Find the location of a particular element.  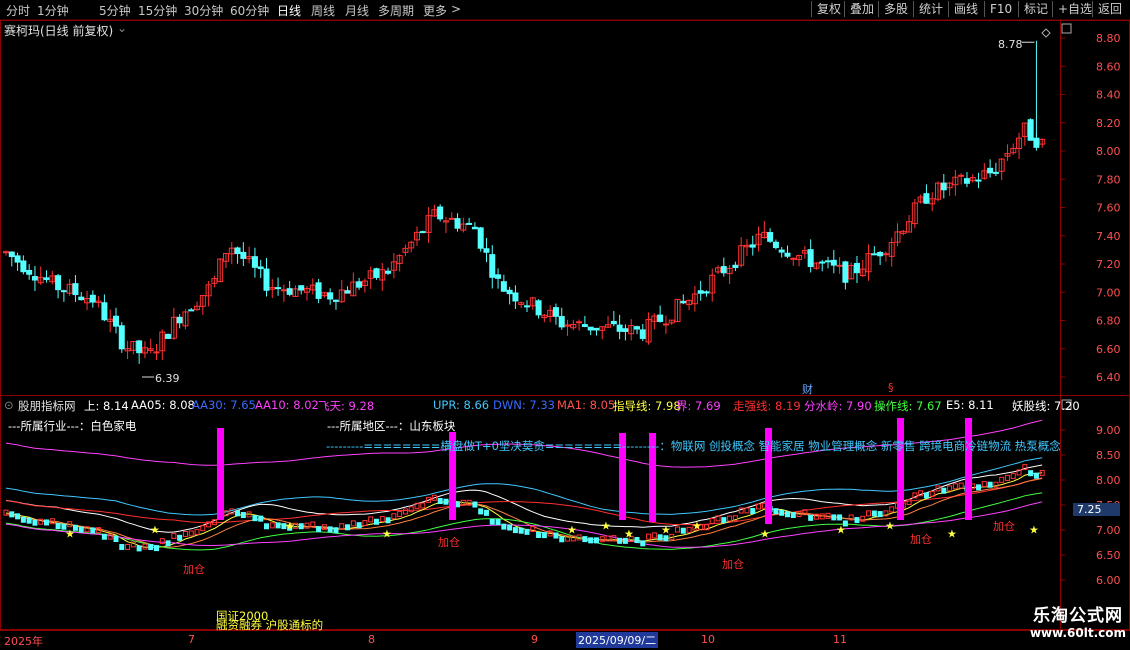

y-tick-label: 8.50 is located at coordinates (1108, 455).